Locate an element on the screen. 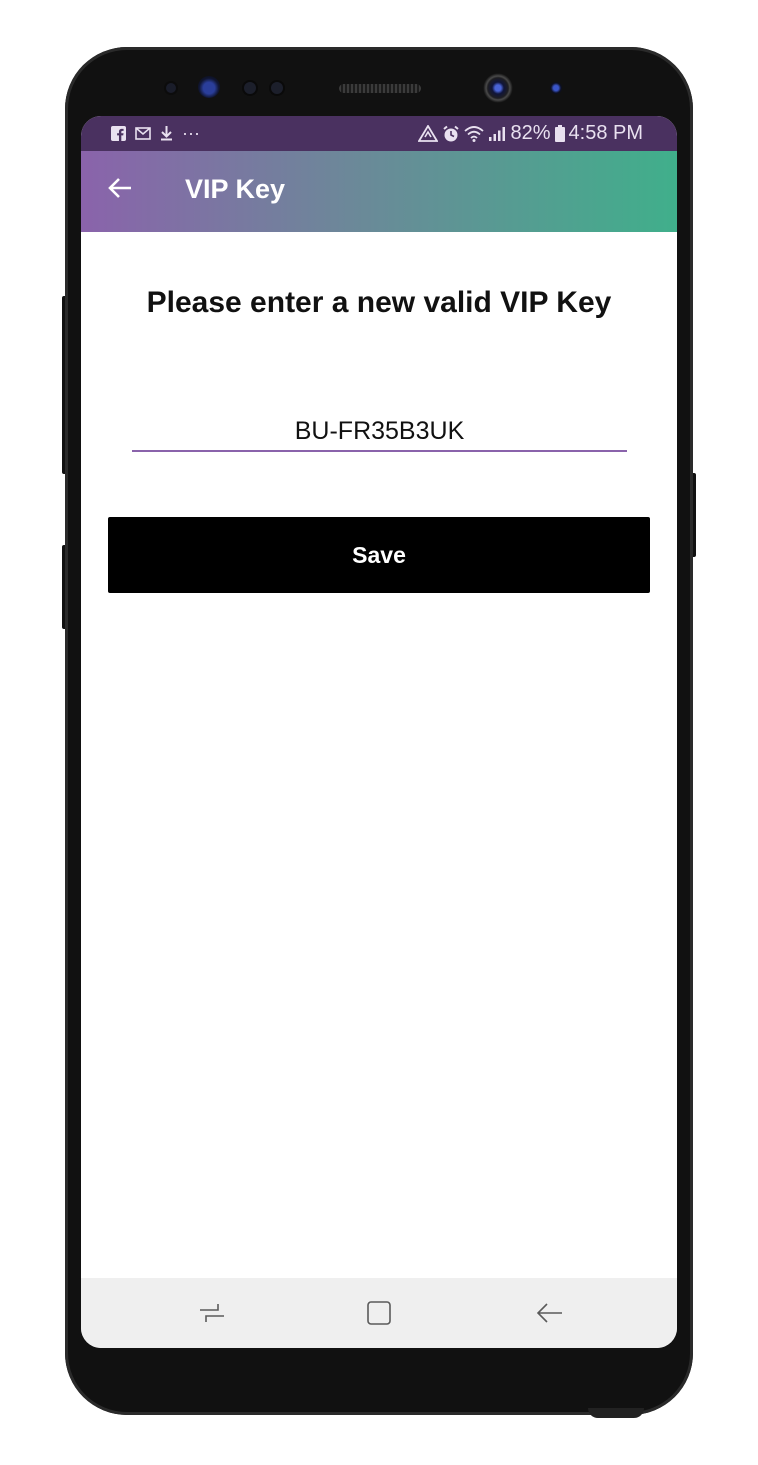 Image resolution: width=758 pixels, height=1465 pixels. status-notifications: ··· is located at coordinates (155, 133).